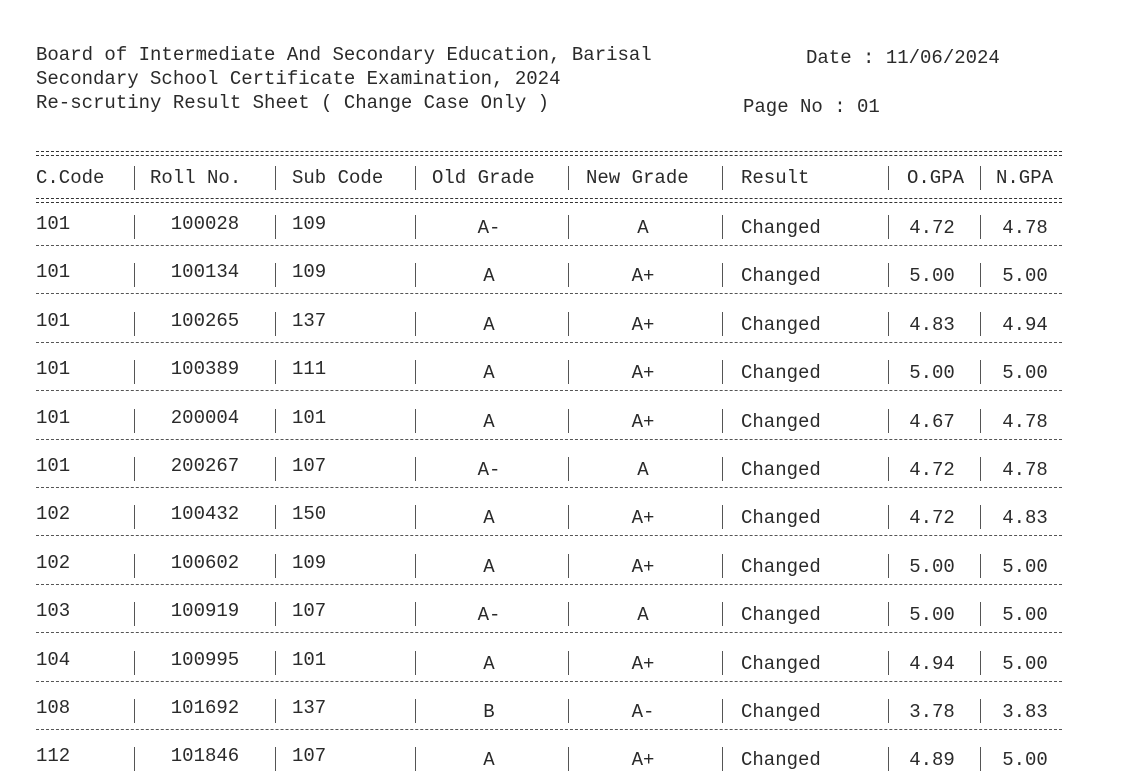  What do you see at coordinates (1025, 178) in the screenshot?
I see `column-header: N.GPA` at bounding box center [1025, 178].